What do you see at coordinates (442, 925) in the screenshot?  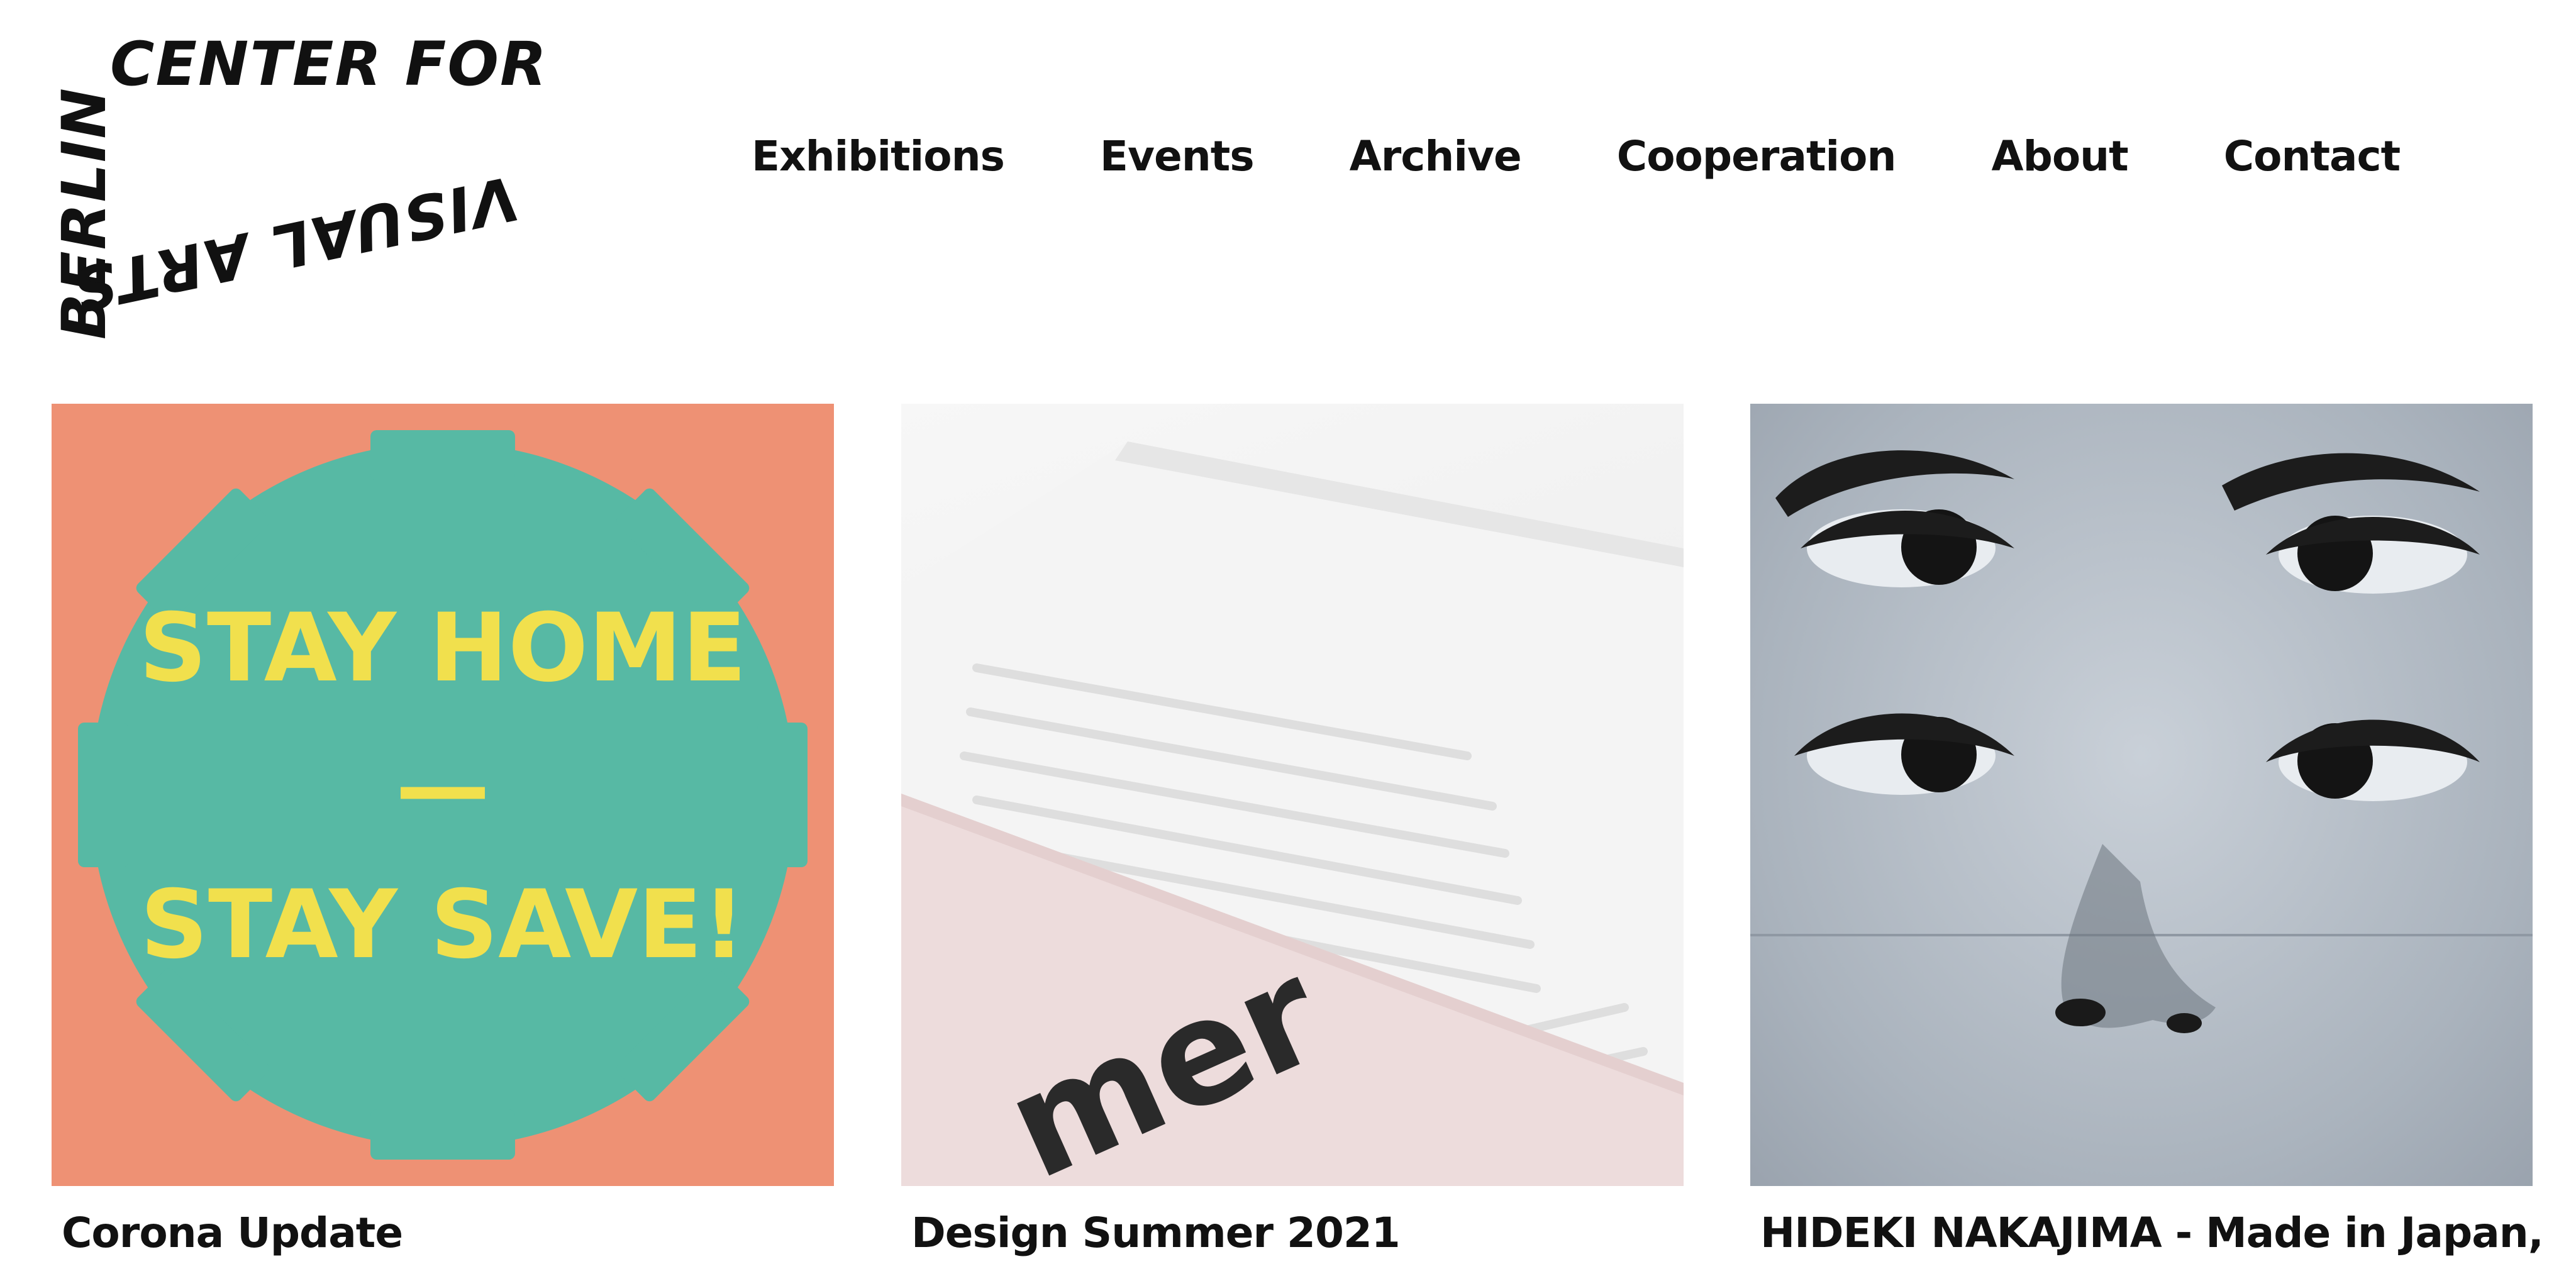 I see `stay-save-text: STAY SAVE!` at bounding box center [442, 925].